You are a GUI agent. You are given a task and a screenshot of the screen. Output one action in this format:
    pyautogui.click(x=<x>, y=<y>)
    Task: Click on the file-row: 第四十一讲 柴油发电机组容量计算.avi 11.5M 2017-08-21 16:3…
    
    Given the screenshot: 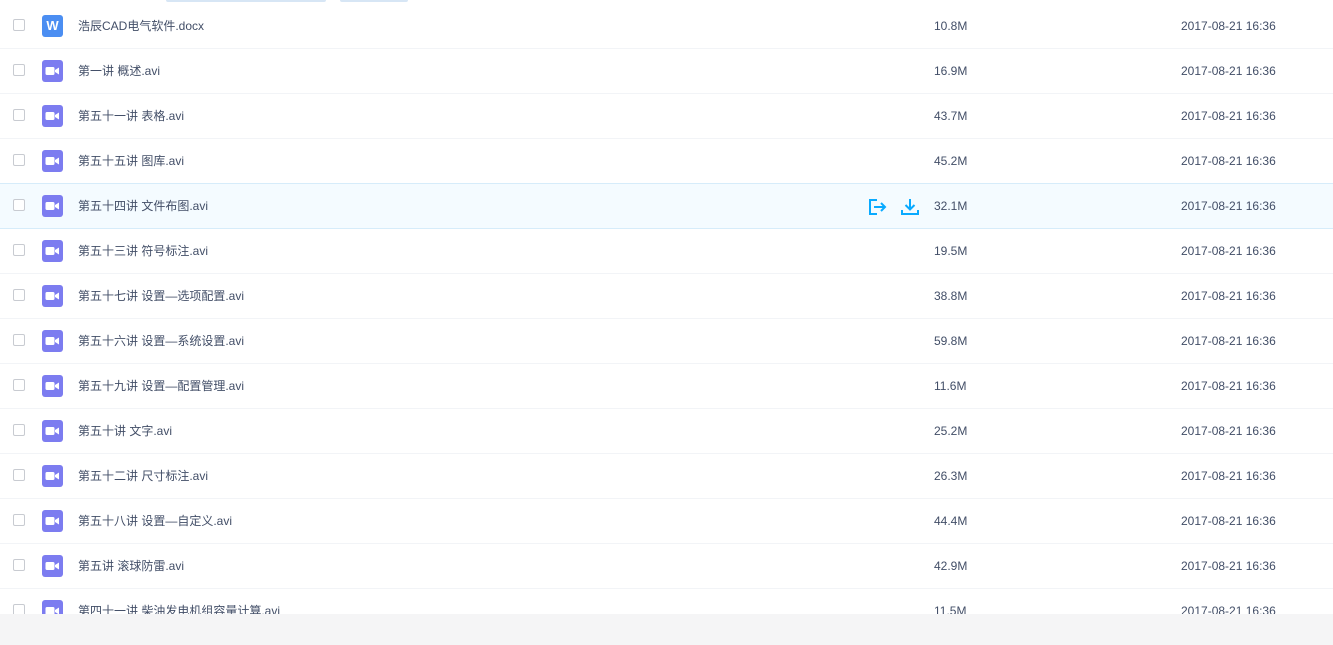 What is the action you would take?
    pyautogui.click(x=666, y=601)
    